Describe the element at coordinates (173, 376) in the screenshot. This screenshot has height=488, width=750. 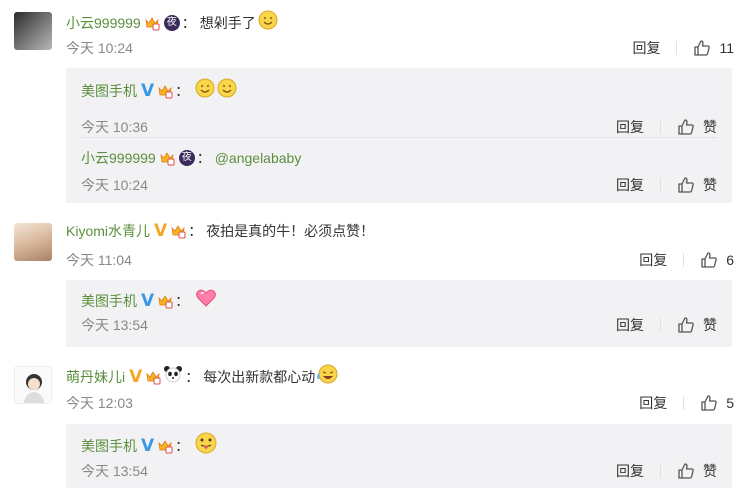
I see `panda-icon` at that location.